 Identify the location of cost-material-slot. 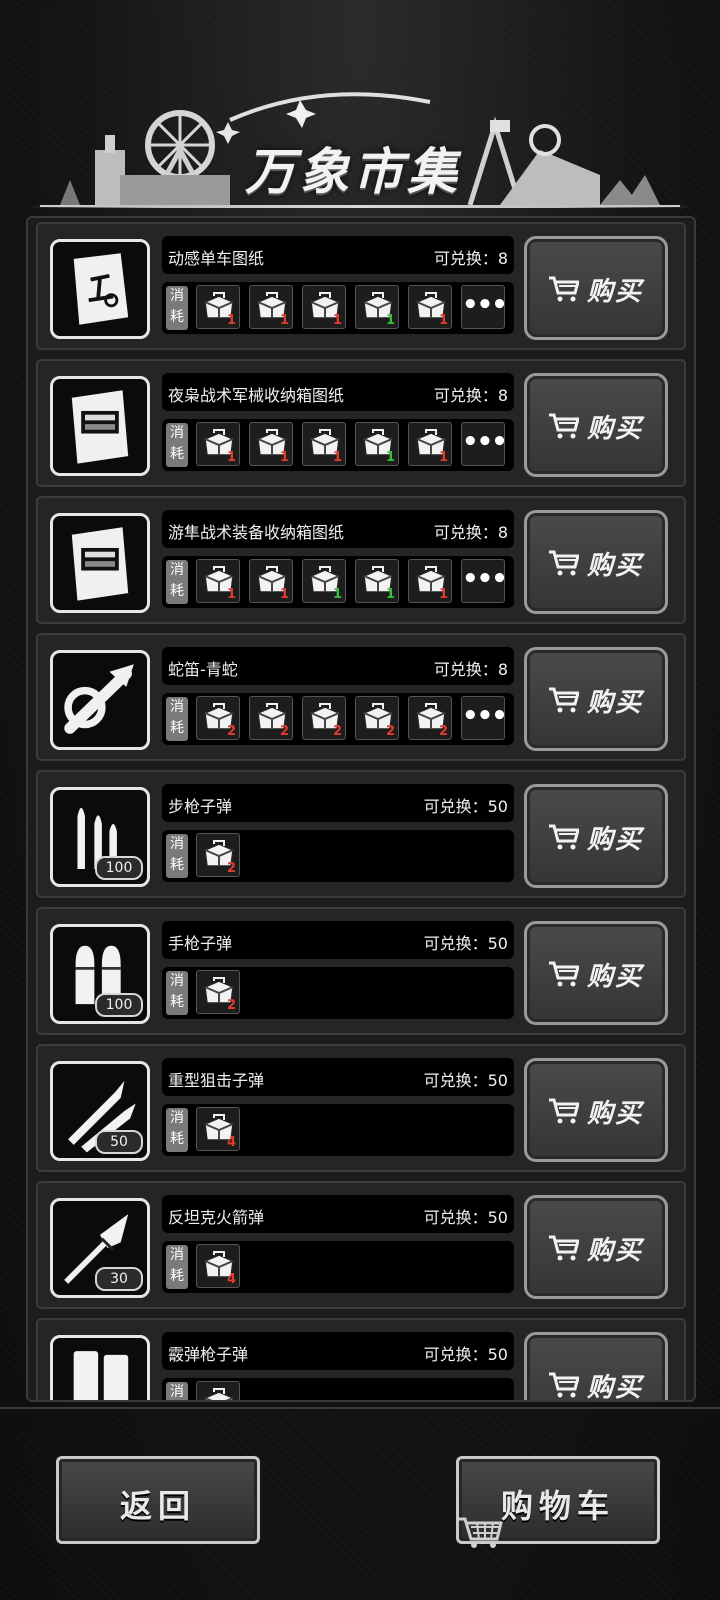
(218, 1390).